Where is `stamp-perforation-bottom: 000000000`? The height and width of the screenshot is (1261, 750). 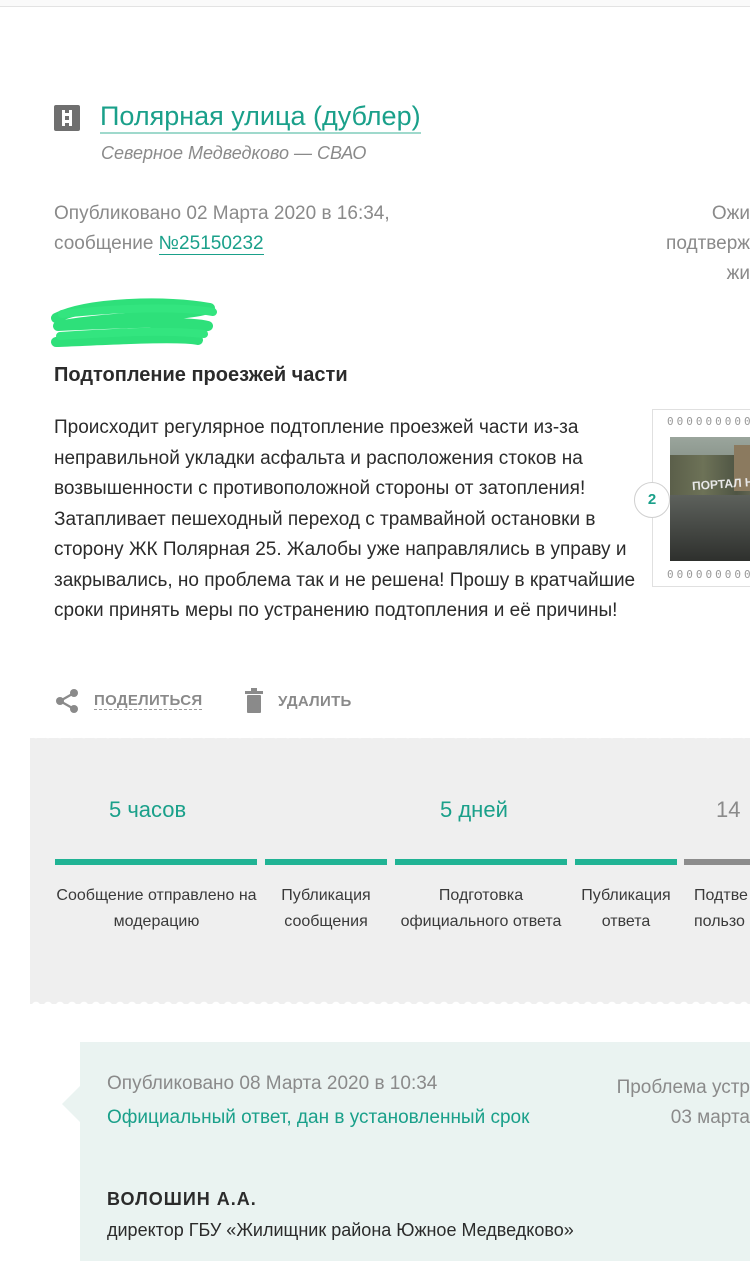 stamp-perforation-bottom: 000000000 is located at coordinates (708, 574).